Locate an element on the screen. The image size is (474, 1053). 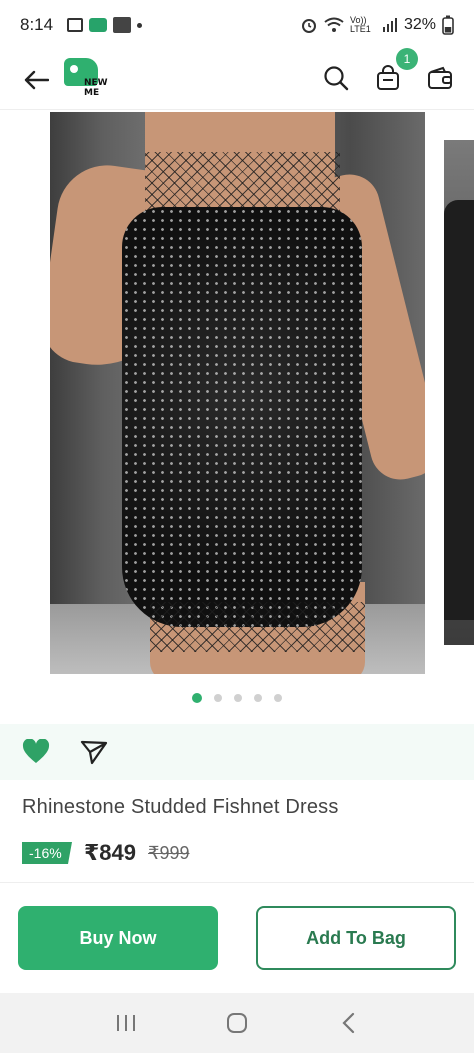
logo-text-line1: NEW is located at coordinates (96, 83).